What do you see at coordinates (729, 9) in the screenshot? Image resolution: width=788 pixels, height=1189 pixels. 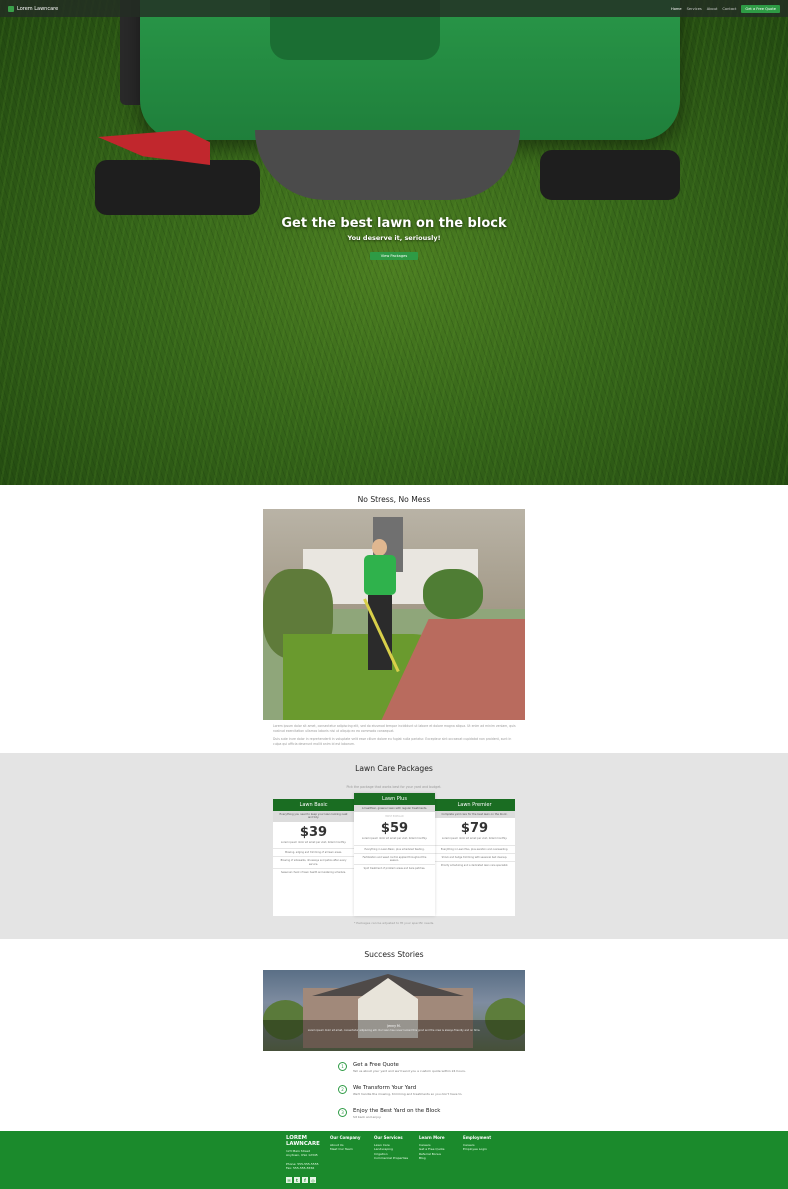 I see `nav-link-contact: Contact` at bounding box center [729, 9].